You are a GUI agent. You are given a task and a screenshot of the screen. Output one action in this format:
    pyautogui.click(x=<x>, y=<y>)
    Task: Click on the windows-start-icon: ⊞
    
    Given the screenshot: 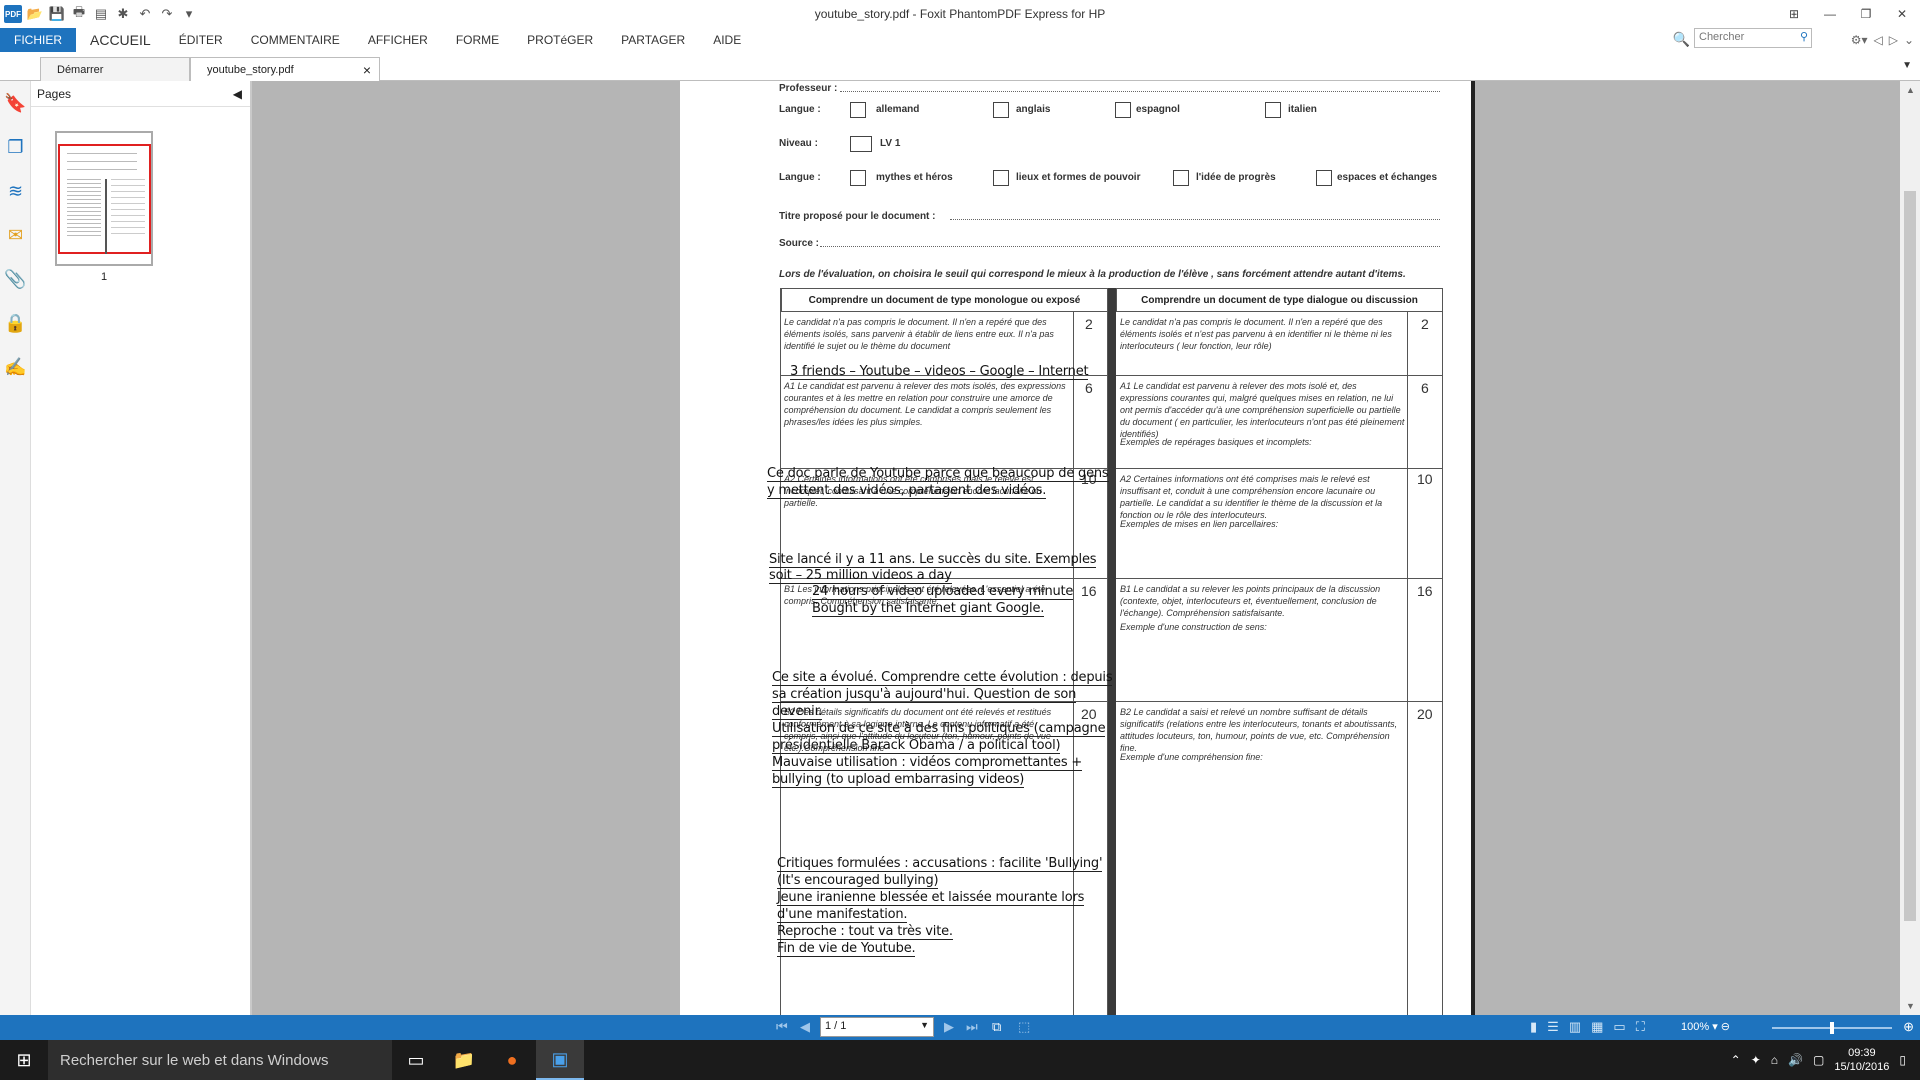 What is the action you would take?
    pyautogui.click(x=24, y=1060)
    